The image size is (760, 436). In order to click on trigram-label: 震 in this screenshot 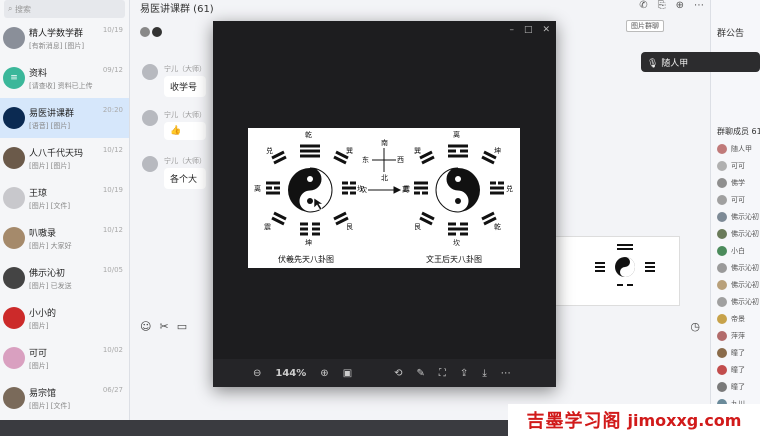, I will do `click(267, 227)`.